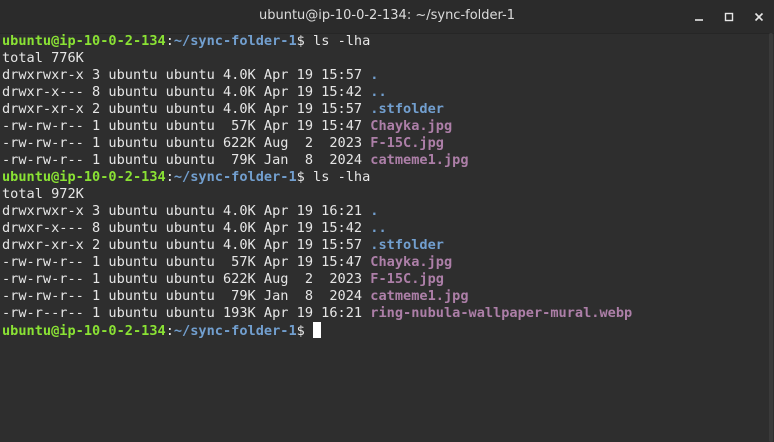 The height and width of the screenshot is (442, 774). I want to click on maximize-button, so click(729, 17).